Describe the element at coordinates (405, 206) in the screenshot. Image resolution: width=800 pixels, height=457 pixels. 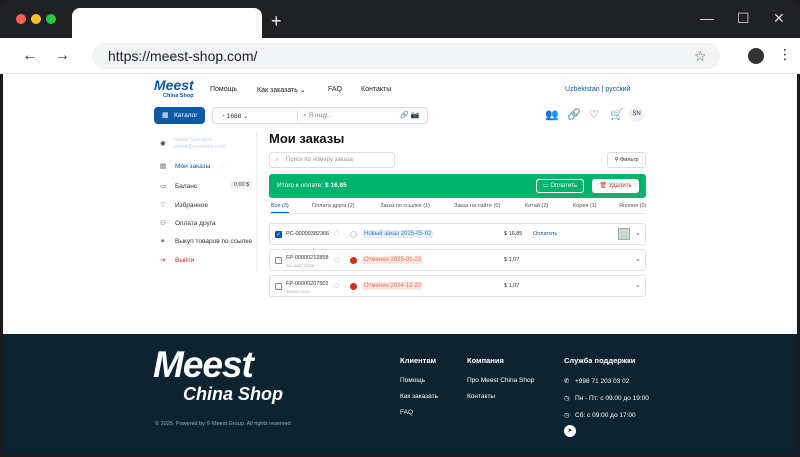
I see `tab-link-order: Заказ по ссылке (1)` at that location.